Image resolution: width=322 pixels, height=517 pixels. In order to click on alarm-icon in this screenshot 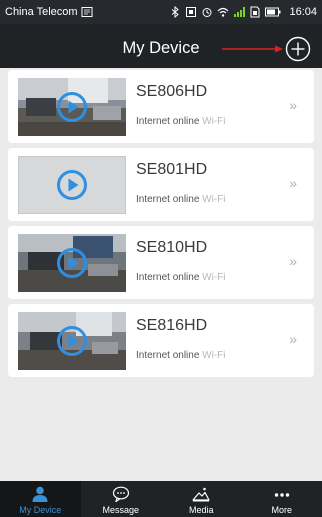, I will do `click(207, 12)`.